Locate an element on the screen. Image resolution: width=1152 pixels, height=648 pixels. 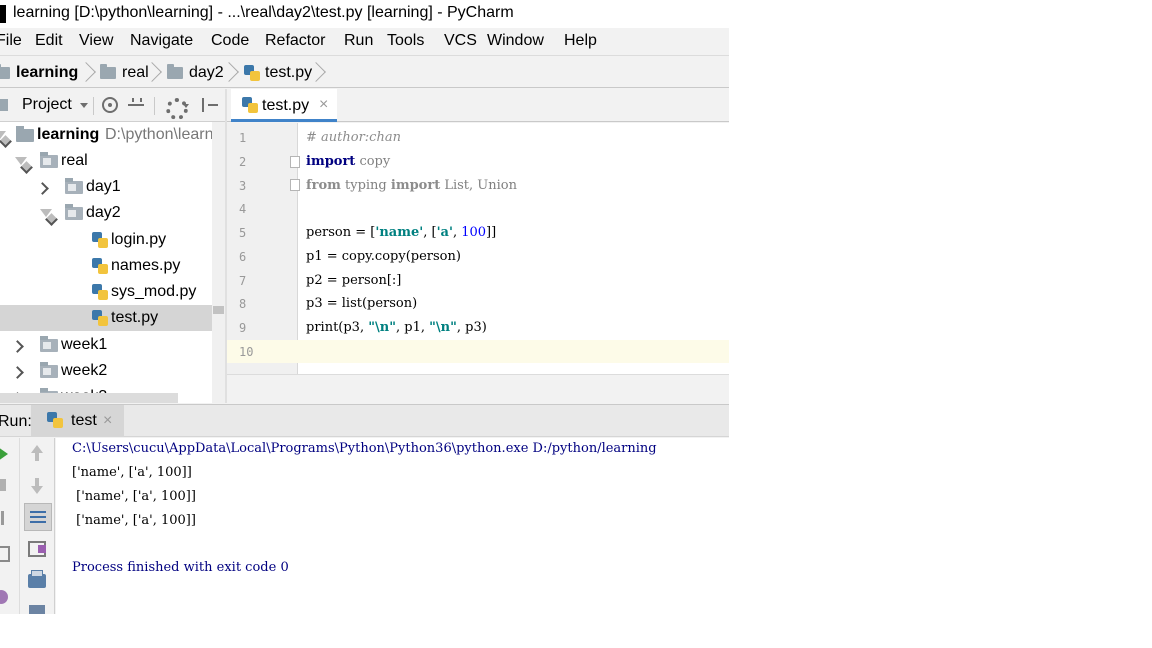
navigation-bar: learning real day2 test.py is located at coordinates (364, 71).